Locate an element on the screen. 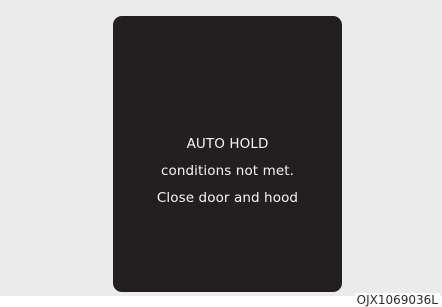 This screenshot has height=307, width=442. message-line-condition: conditions not met. is located at coordinates (227, 171).